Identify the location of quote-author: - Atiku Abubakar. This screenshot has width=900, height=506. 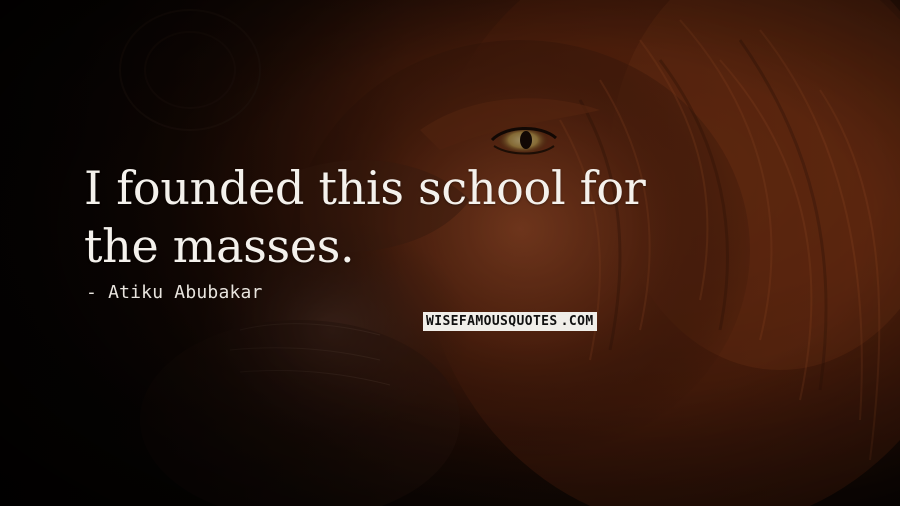
(174, 292).